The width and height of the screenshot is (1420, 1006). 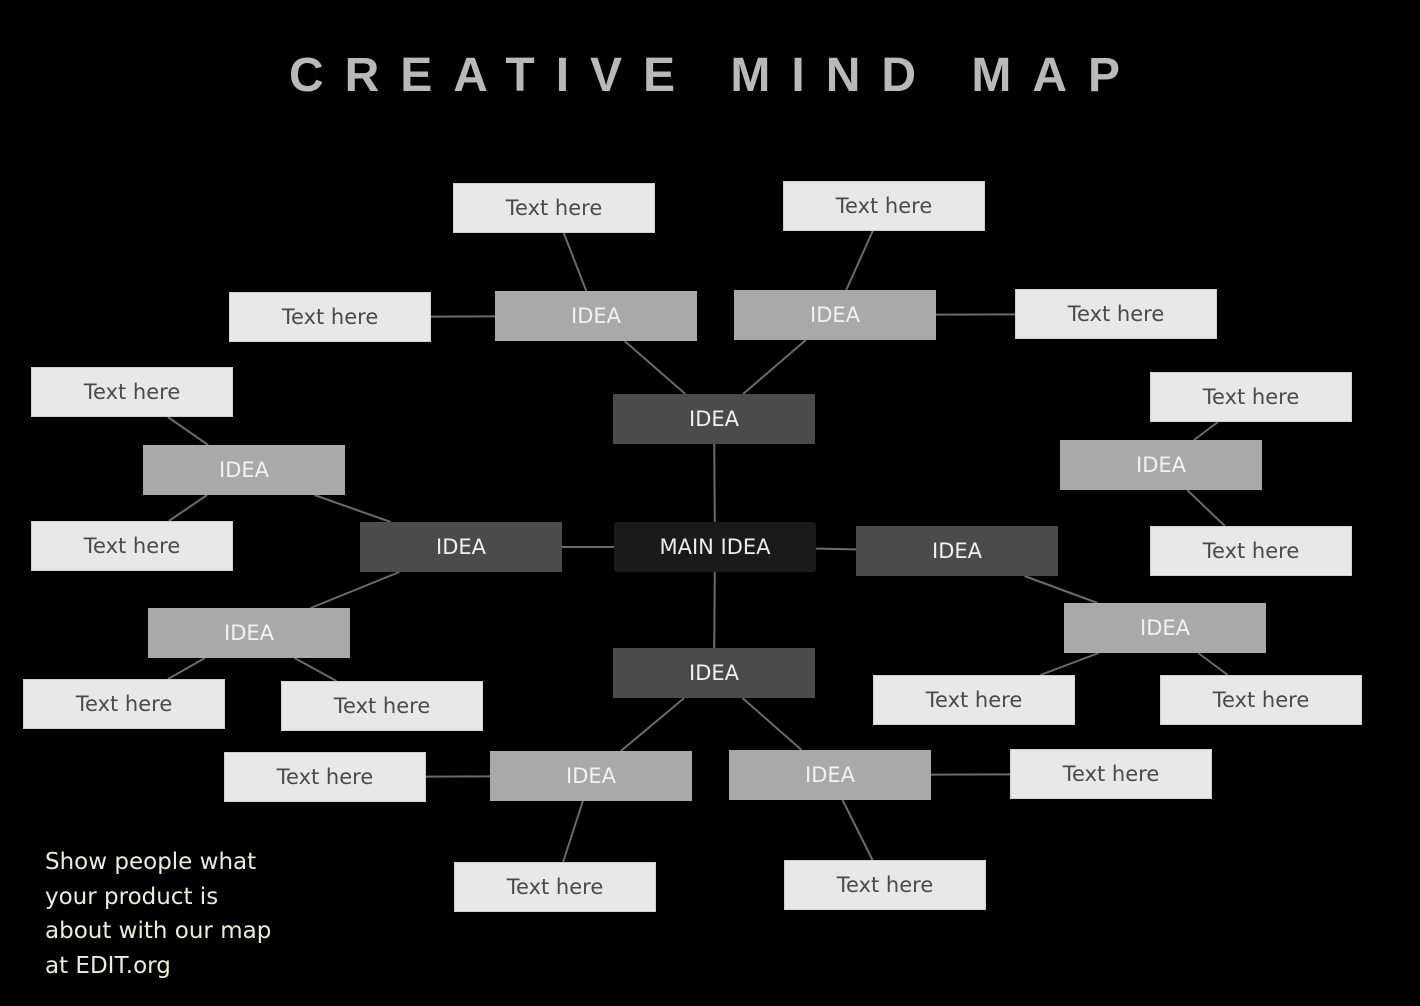 I want to click on promo-line: about with our map, so click(x=158, y=931).